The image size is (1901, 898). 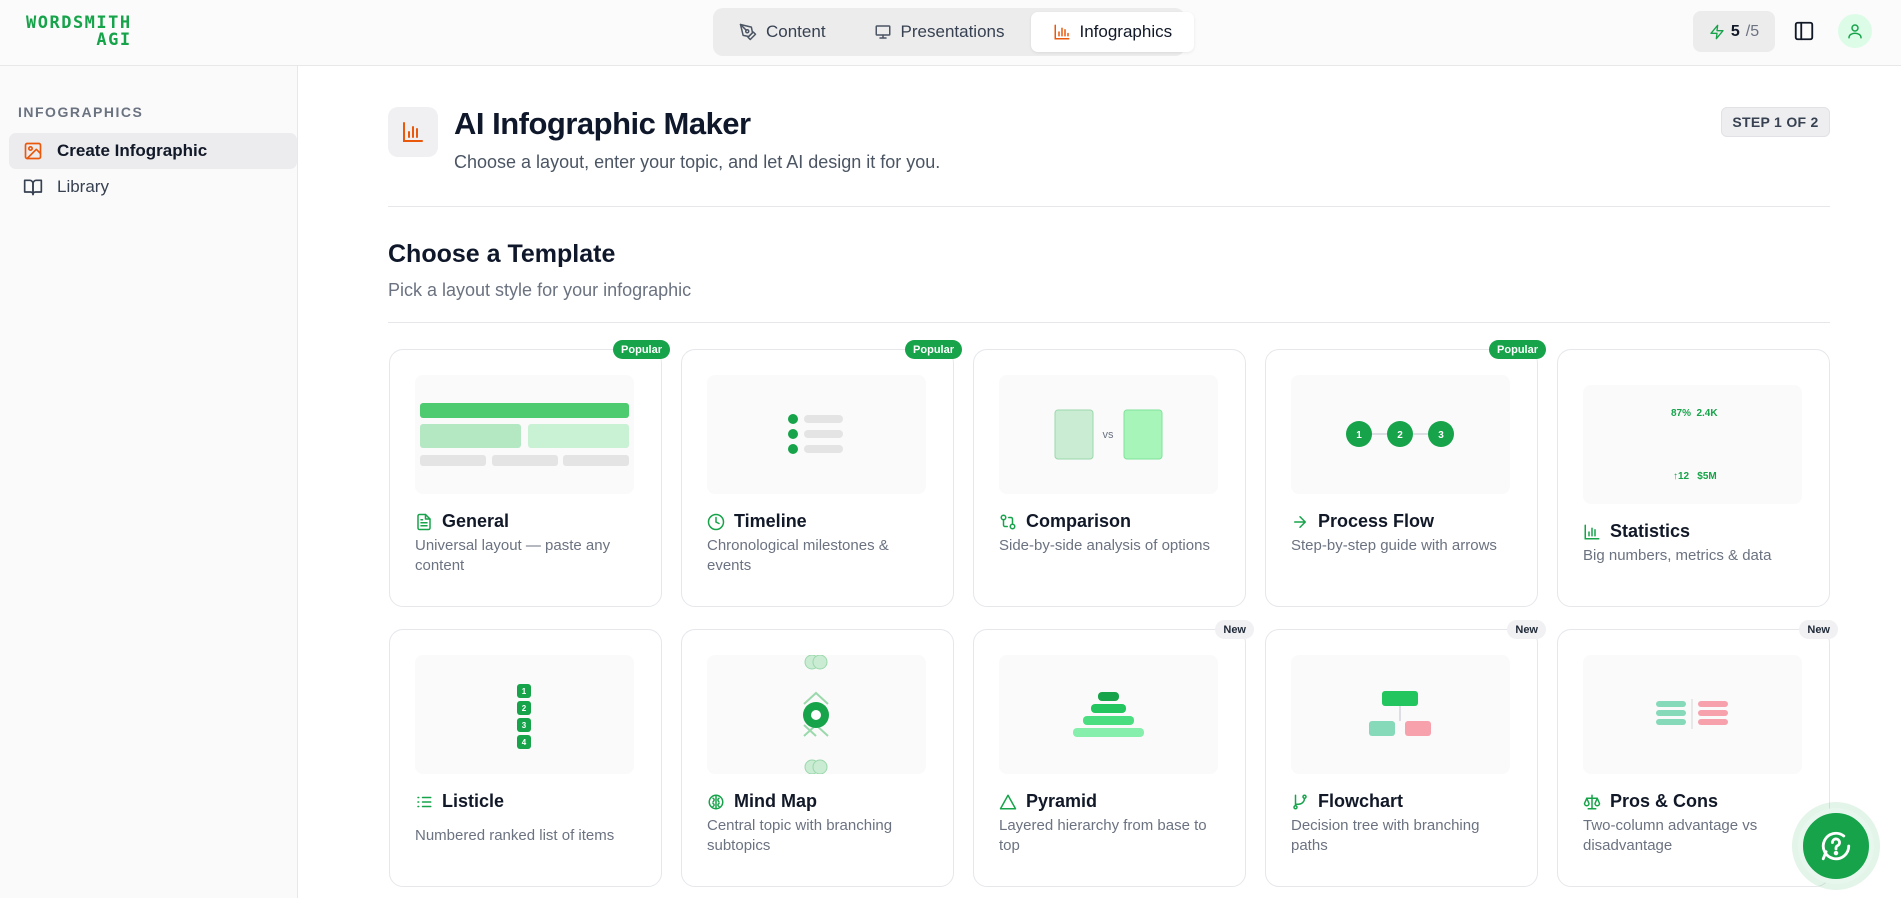 I want to click on step-number: 1, so click(x=1359, y=435).